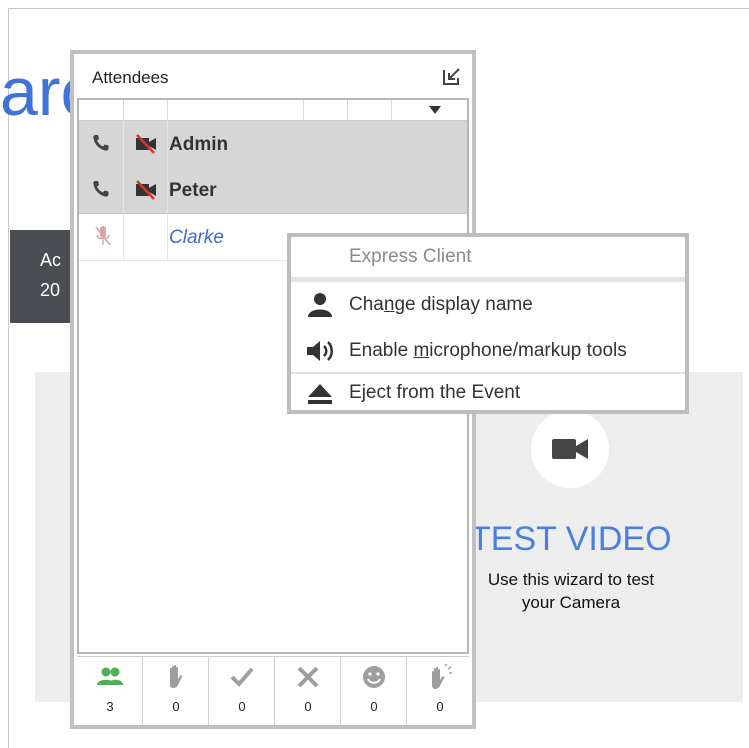  I want to click on attendee-name: Clarke, so click(196, 237).